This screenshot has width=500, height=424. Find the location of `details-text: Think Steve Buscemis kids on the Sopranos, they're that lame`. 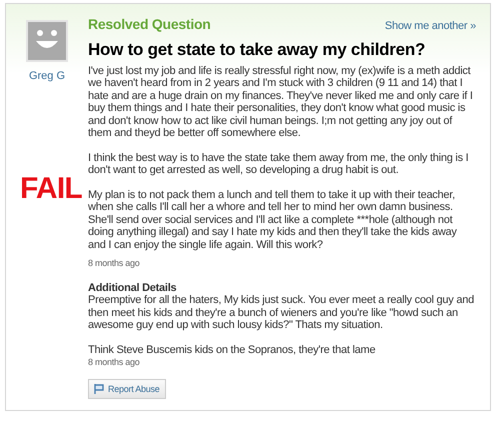

details-text: Think Steve Buscemis kids on the Sopranos, they're that lame is located at coordinates (232, 350).